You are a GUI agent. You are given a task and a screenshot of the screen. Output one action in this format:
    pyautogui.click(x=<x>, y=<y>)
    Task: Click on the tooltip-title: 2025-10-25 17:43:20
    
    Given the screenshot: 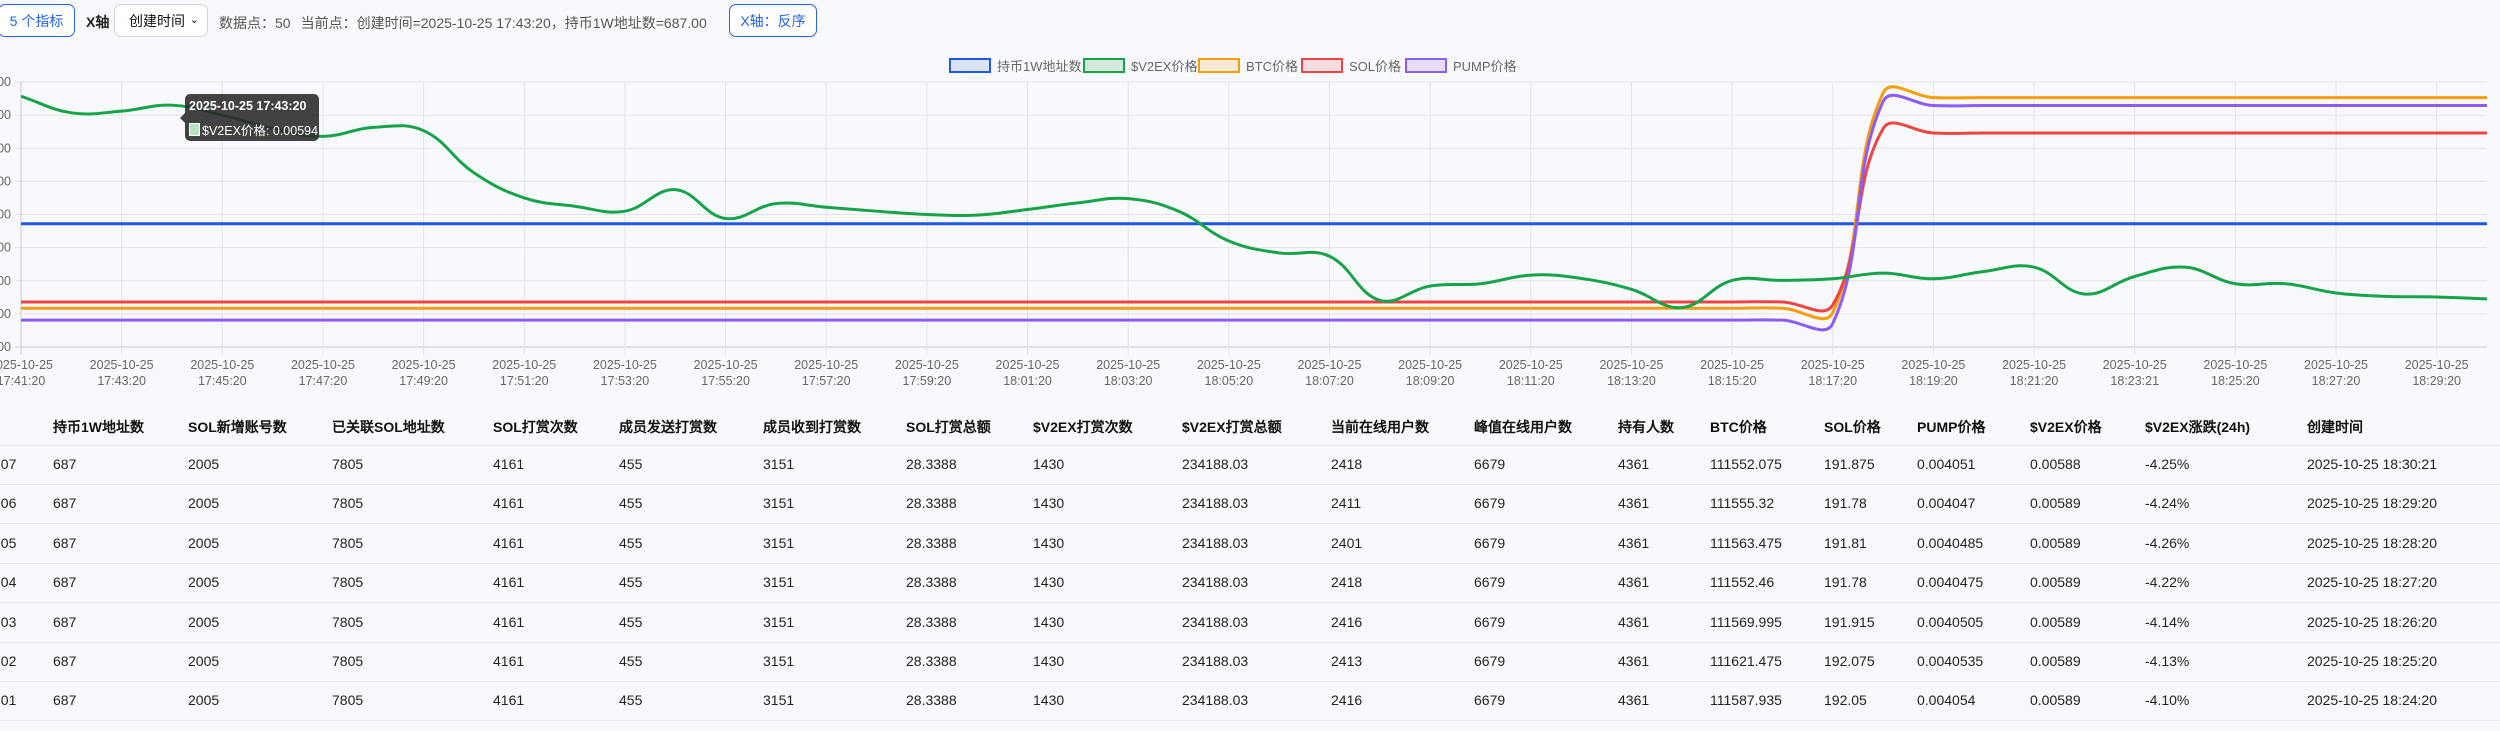 What is the action you would take?
    pyautogui.click(x=248, y=106)
    